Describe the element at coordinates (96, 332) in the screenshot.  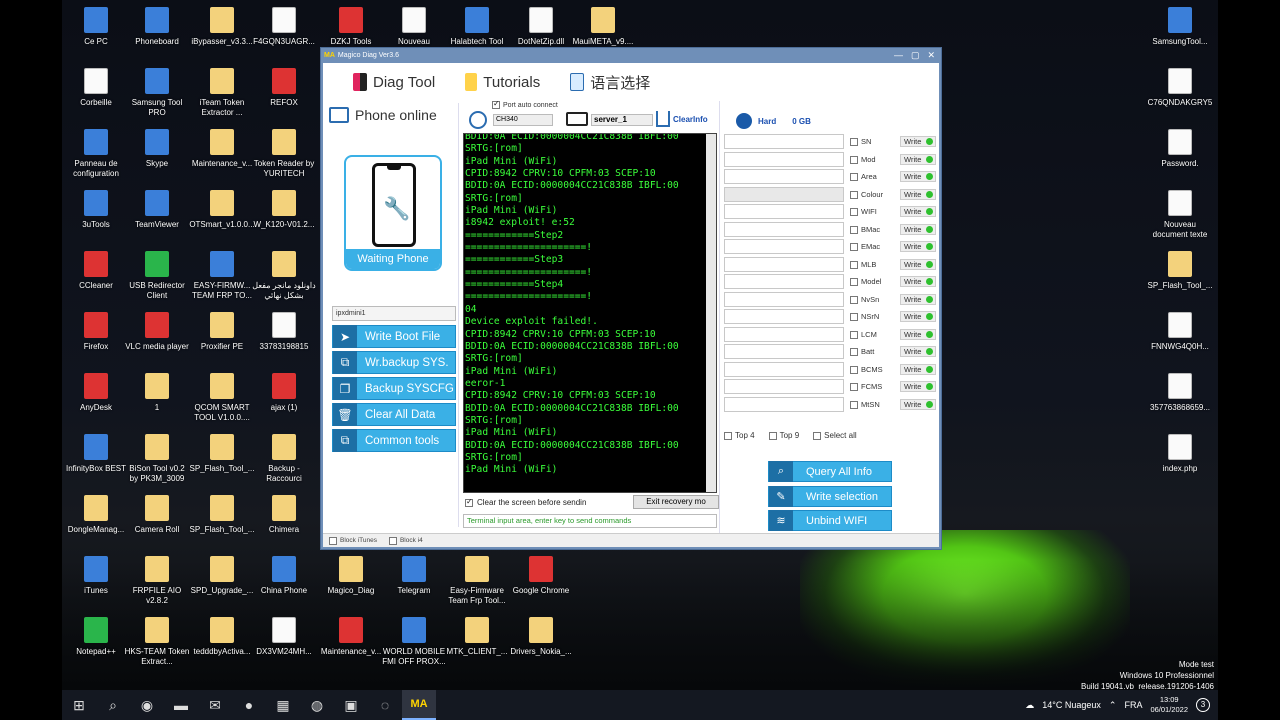
I see `desktop-icon: Firefox` at that location.